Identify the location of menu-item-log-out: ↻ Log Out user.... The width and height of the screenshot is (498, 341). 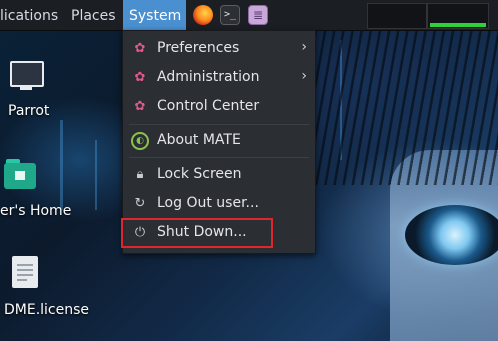
(219, 204).